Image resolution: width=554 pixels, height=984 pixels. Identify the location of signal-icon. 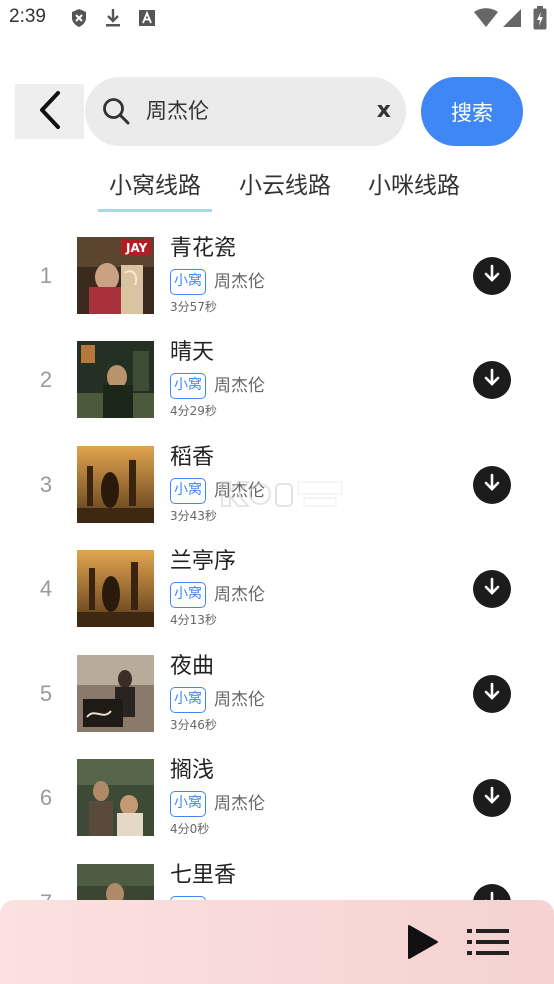
(512, 20).